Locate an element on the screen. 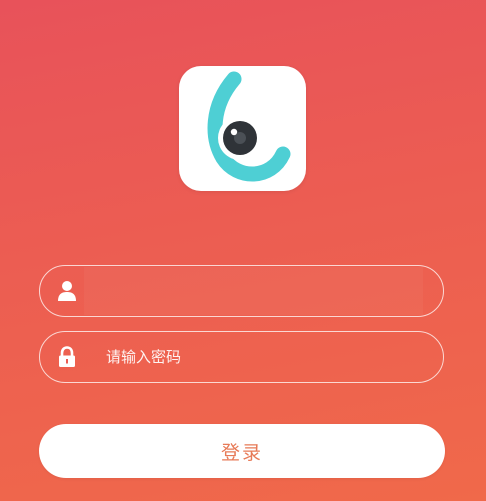 This screenshot has height=501, width=486. user-icon is located at coordinates (67, 291).